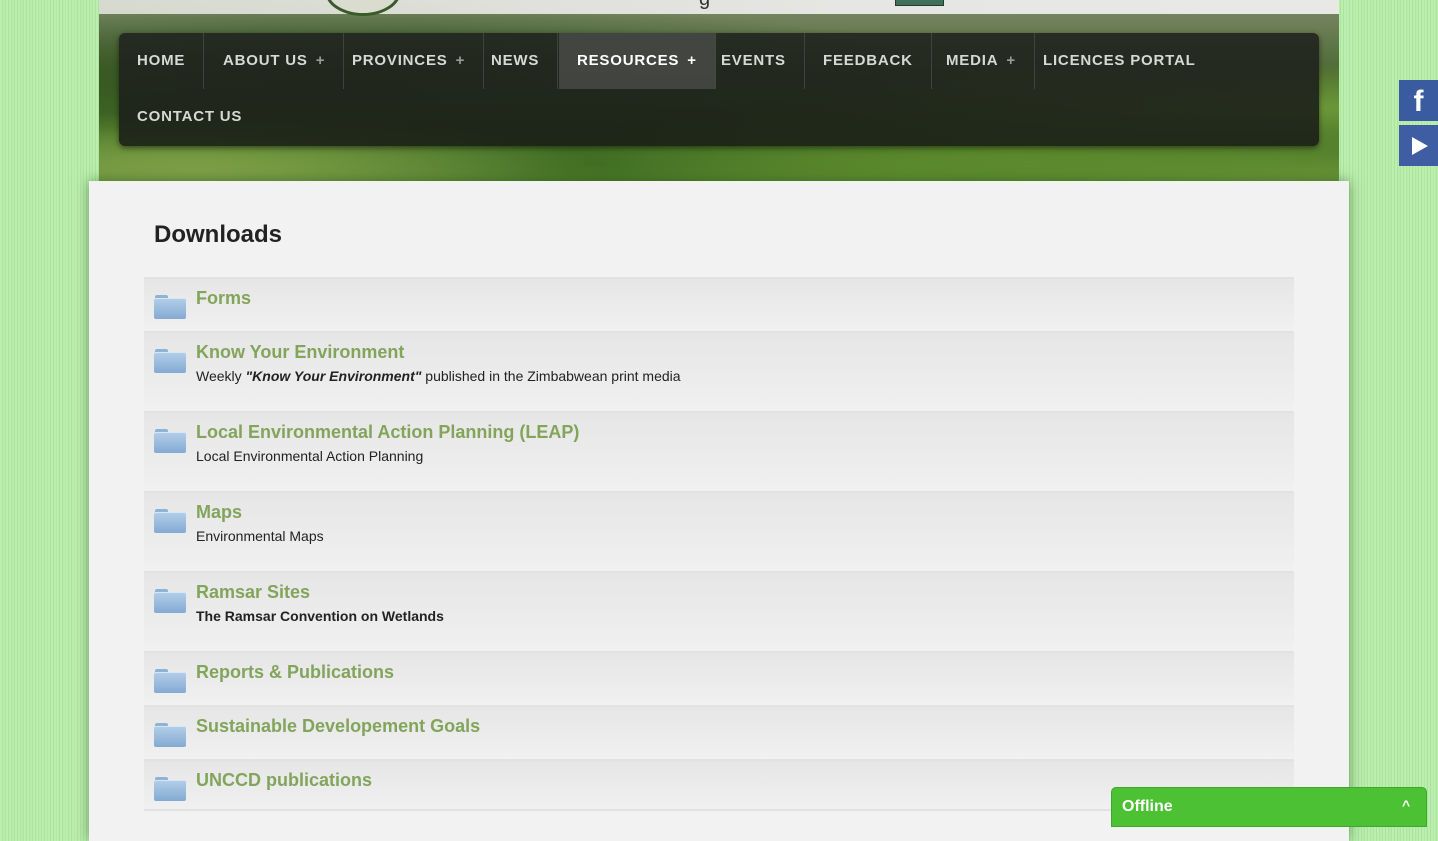 The image size is (1438, 841). Describe the element at coordinates (719, 303) in the screenshot. I see `category-row-forms: Forms` at that location.